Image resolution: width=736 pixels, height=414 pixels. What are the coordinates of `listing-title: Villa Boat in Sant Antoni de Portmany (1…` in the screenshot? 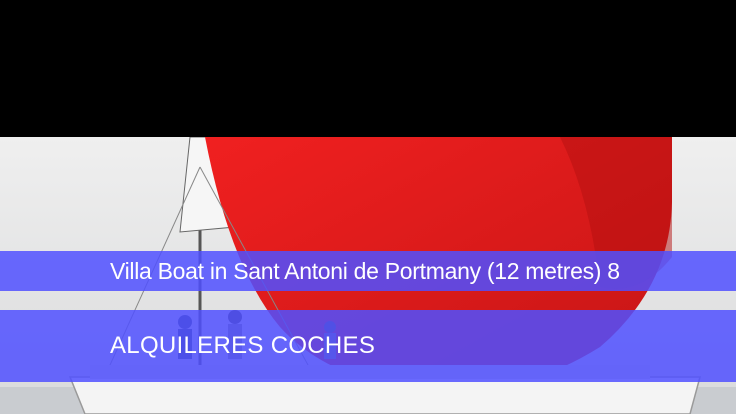 It's located at (365, 271).